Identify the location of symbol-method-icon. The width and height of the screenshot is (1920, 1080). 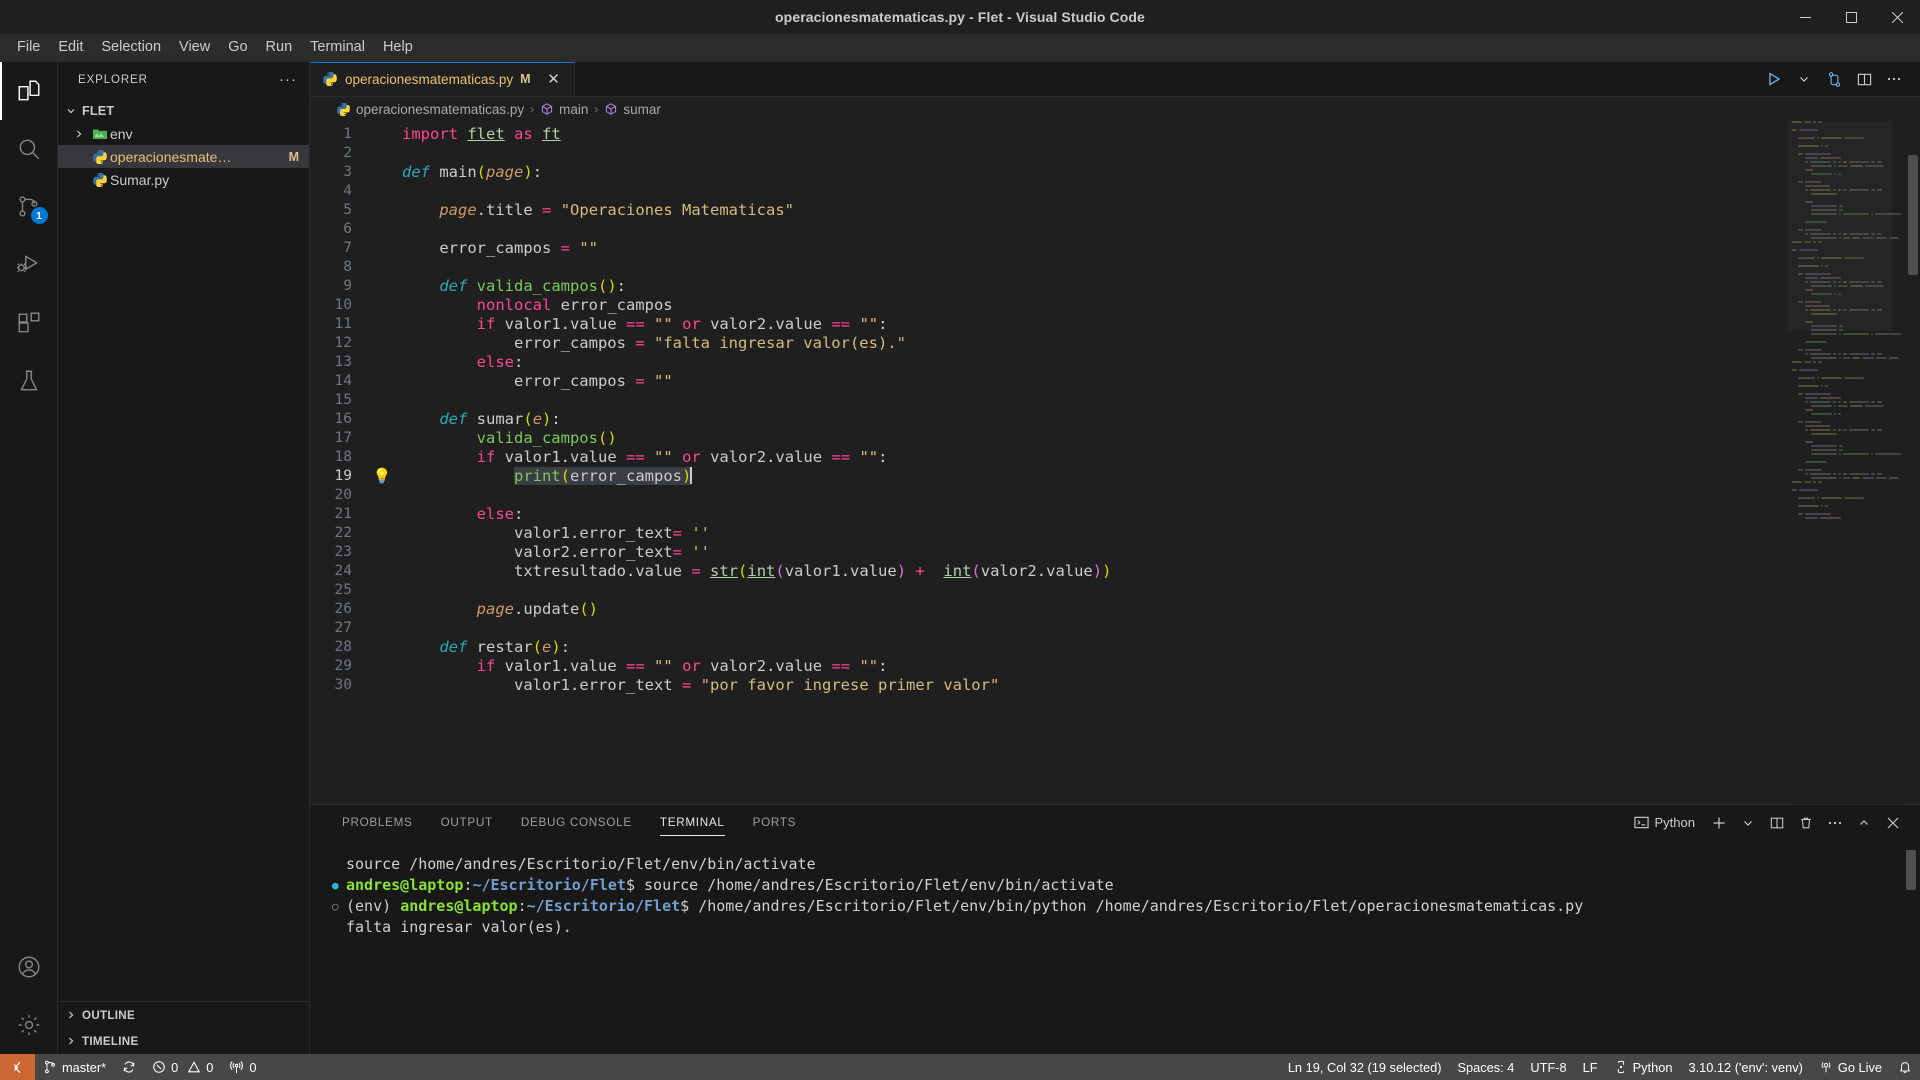
(611, 109).